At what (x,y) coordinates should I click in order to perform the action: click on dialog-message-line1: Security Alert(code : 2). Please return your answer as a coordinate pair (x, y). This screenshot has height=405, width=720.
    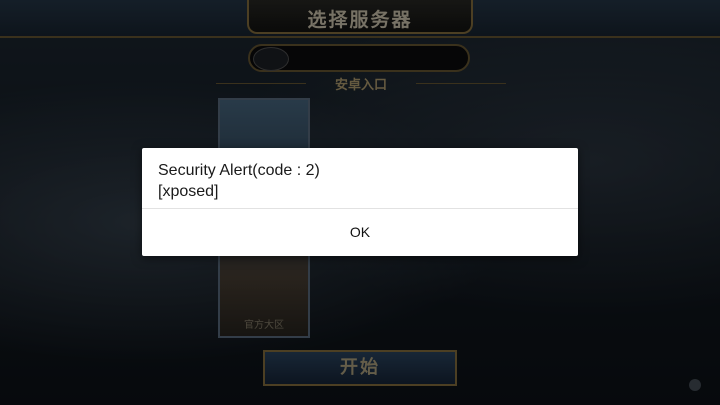
    Looking at the image, I should click on (239, 170).